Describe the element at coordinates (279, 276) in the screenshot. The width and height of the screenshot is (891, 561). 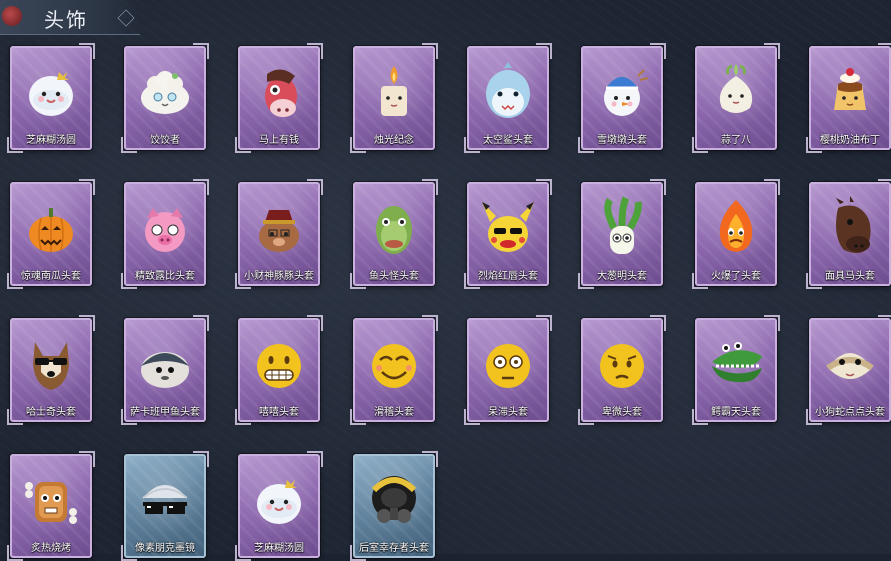
I see `headwear-name: 小财神豚豚头套` at that location.